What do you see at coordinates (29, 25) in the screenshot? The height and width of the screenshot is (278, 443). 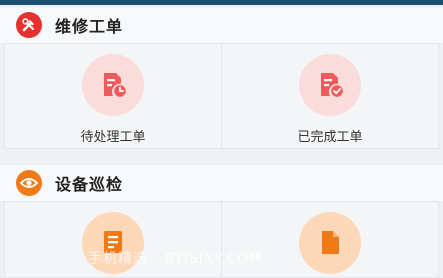 I see `wrench-hammer-icon` at bounding box center [29, 25].